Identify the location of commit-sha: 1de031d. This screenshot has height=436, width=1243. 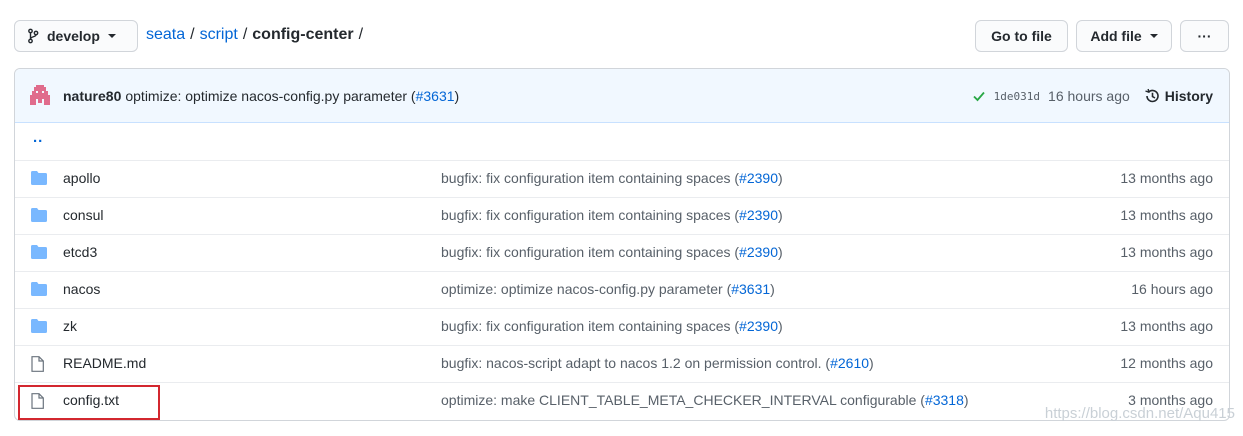
(1017, 96).